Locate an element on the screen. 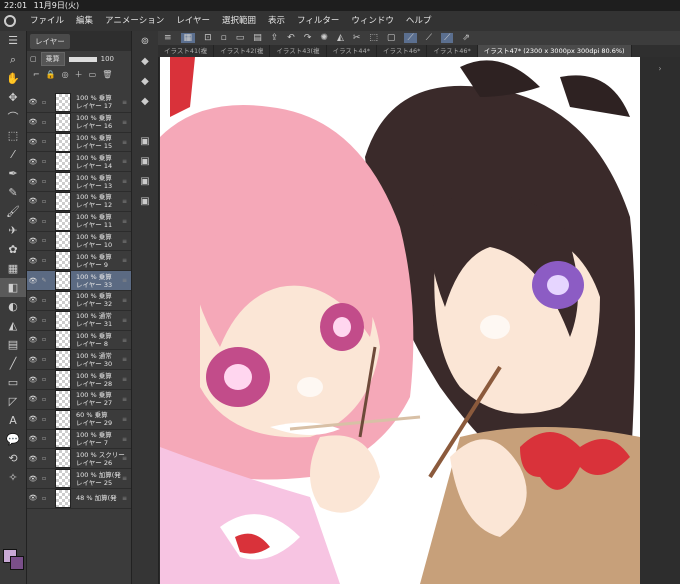  menu-item: ファイル is located at coordinates (47, 21).